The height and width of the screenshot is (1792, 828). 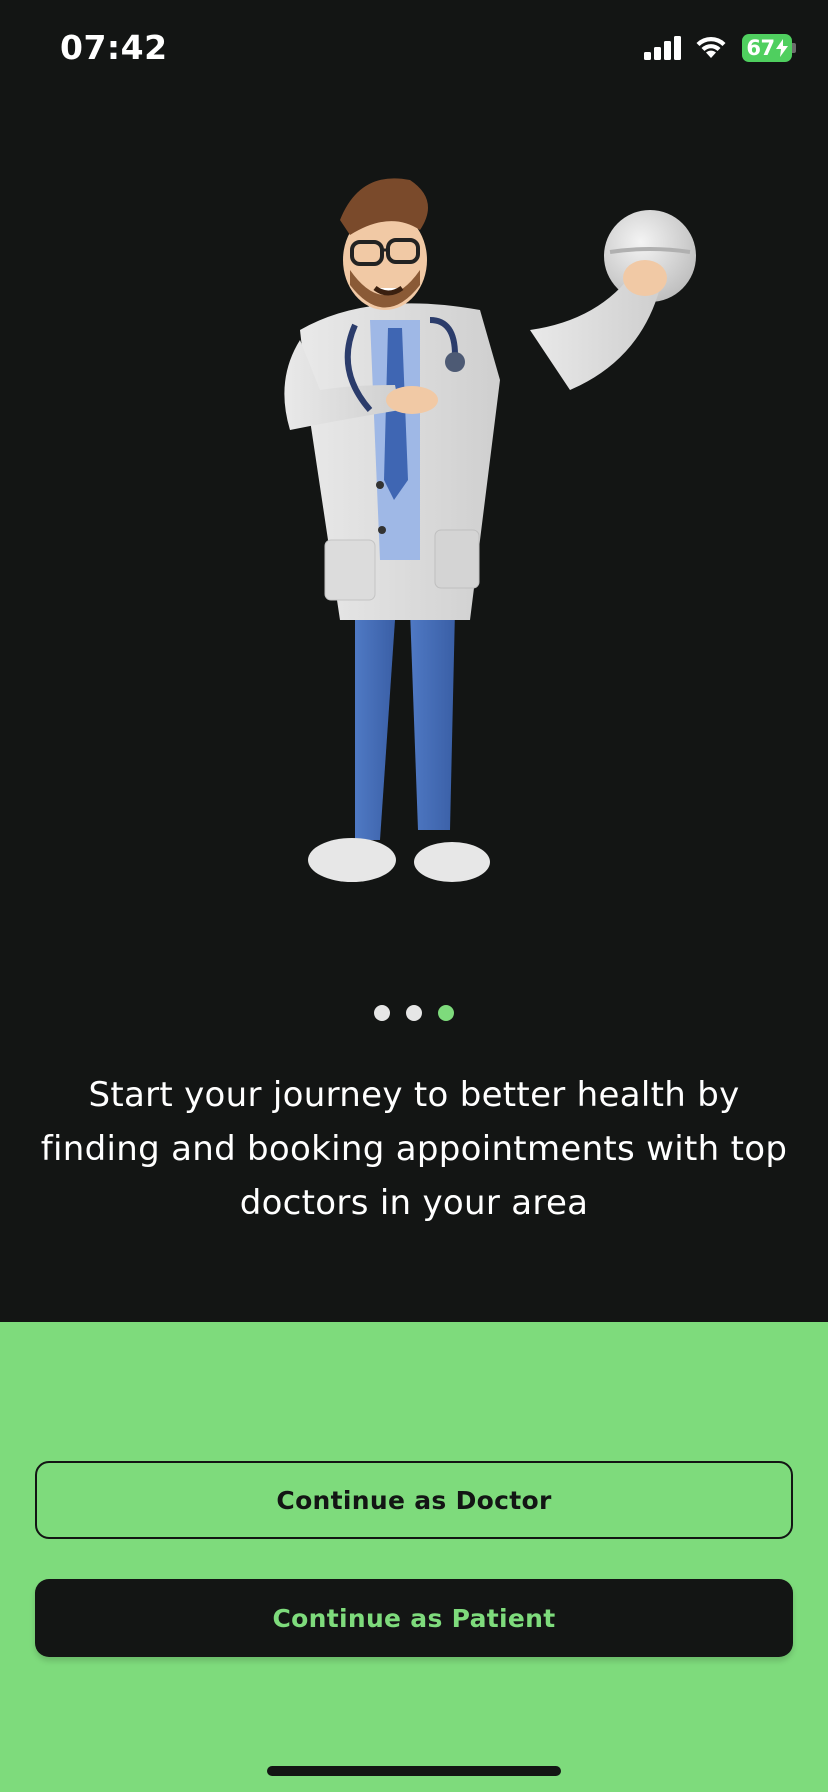 I want to click on battery-charging-icon: 67, so click(x=767, y=48).